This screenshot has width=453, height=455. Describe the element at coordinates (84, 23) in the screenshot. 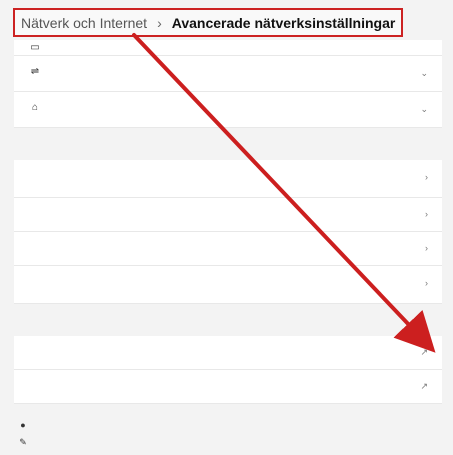

I see `breadcrumb-parent-link: Nätverk och Internet` at that location.